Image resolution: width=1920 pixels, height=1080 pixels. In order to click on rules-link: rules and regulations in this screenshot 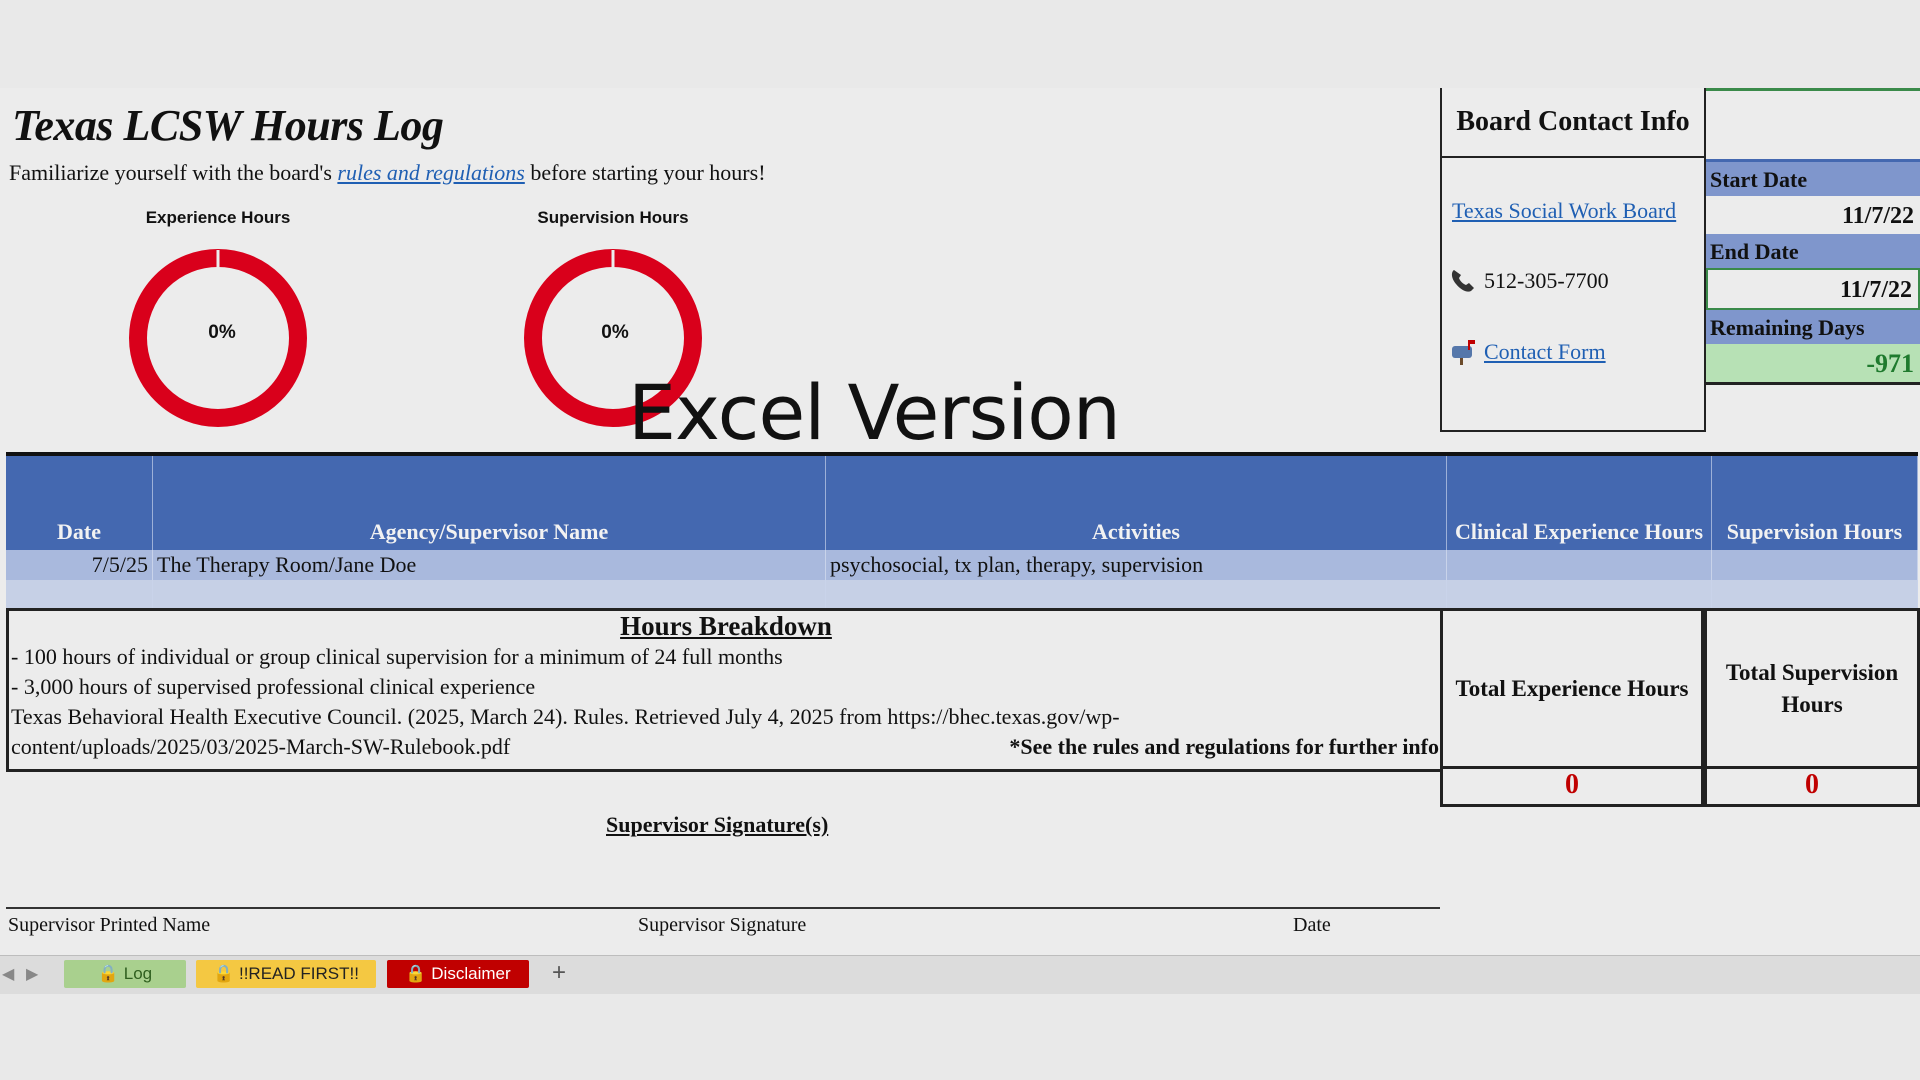, I will do `click(430, 172)`.